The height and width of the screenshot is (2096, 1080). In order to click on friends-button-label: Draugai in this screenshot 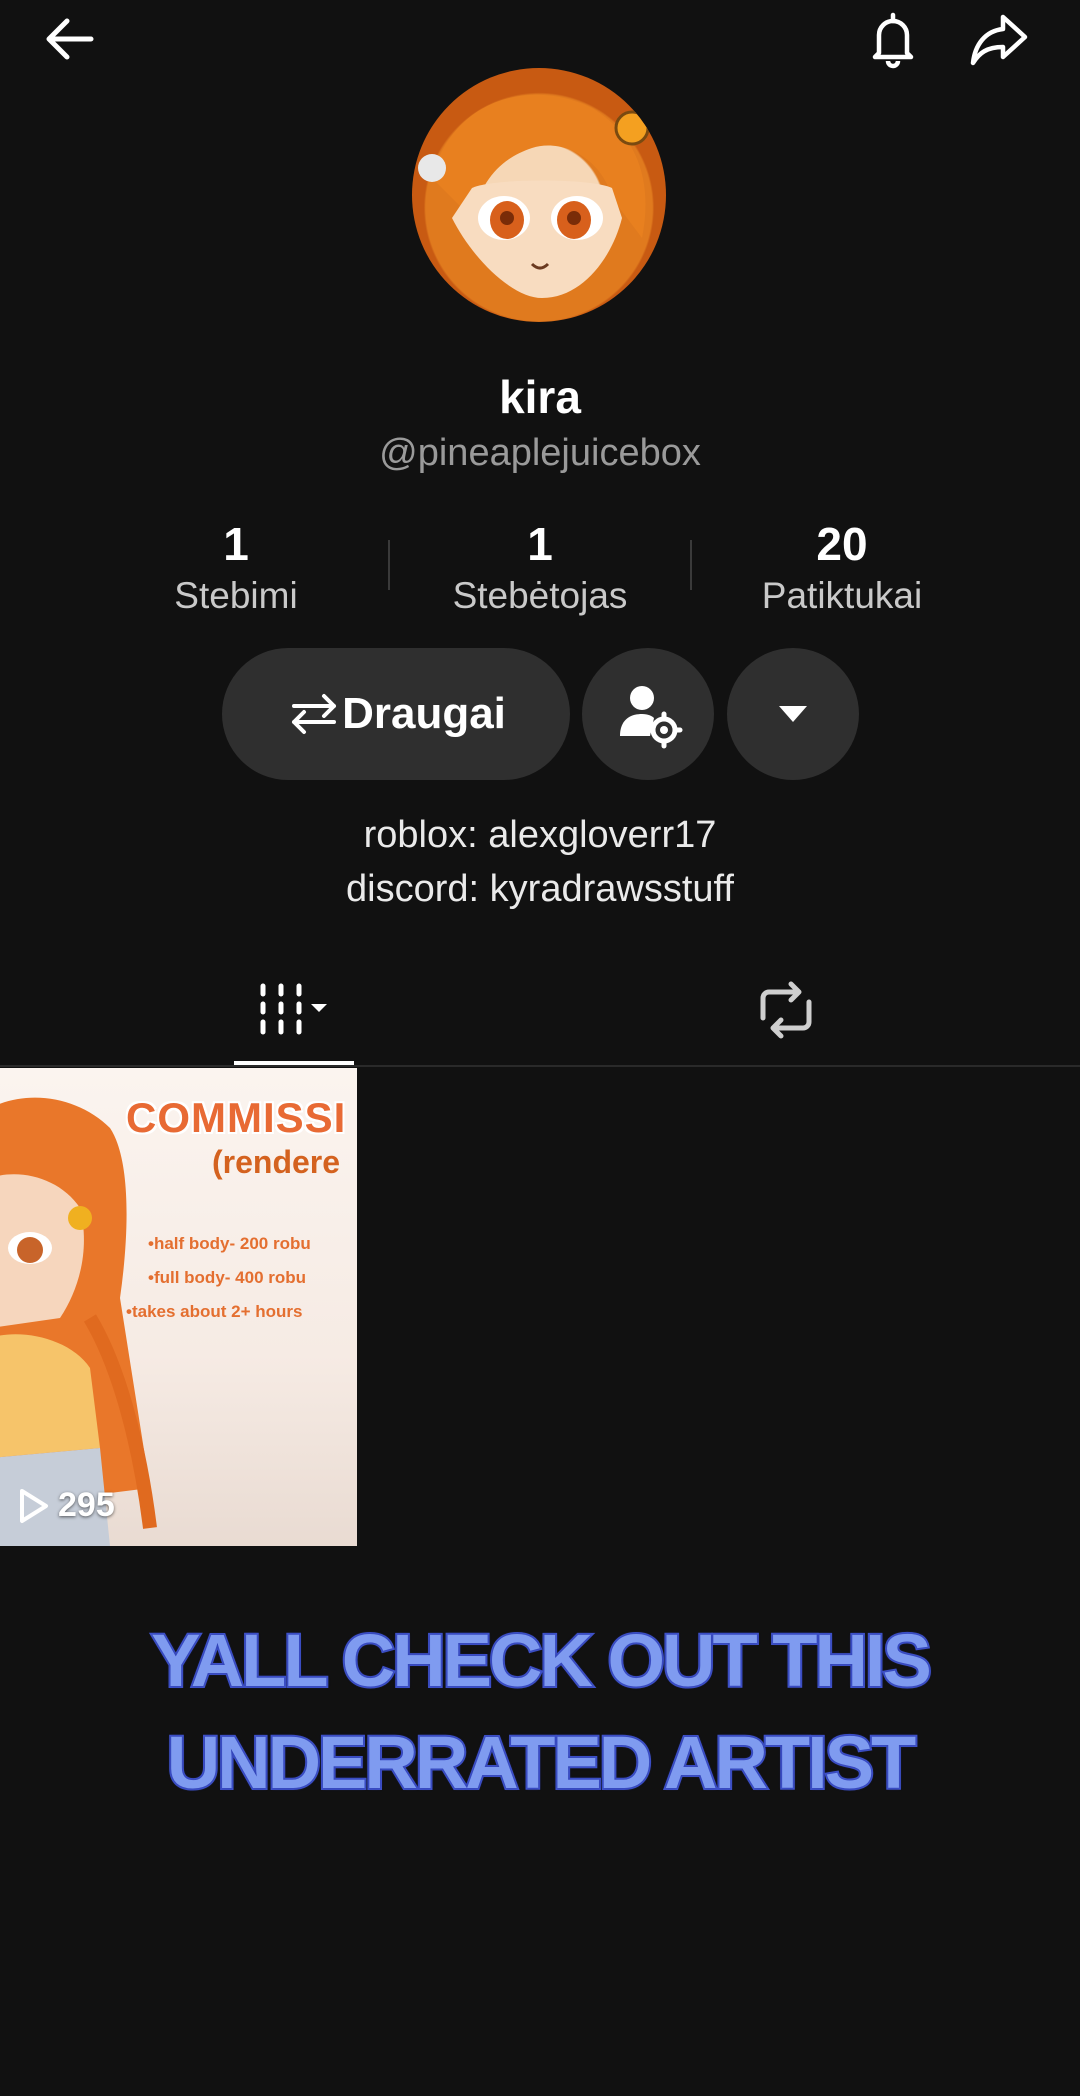, I will do `click(424, 713)`.